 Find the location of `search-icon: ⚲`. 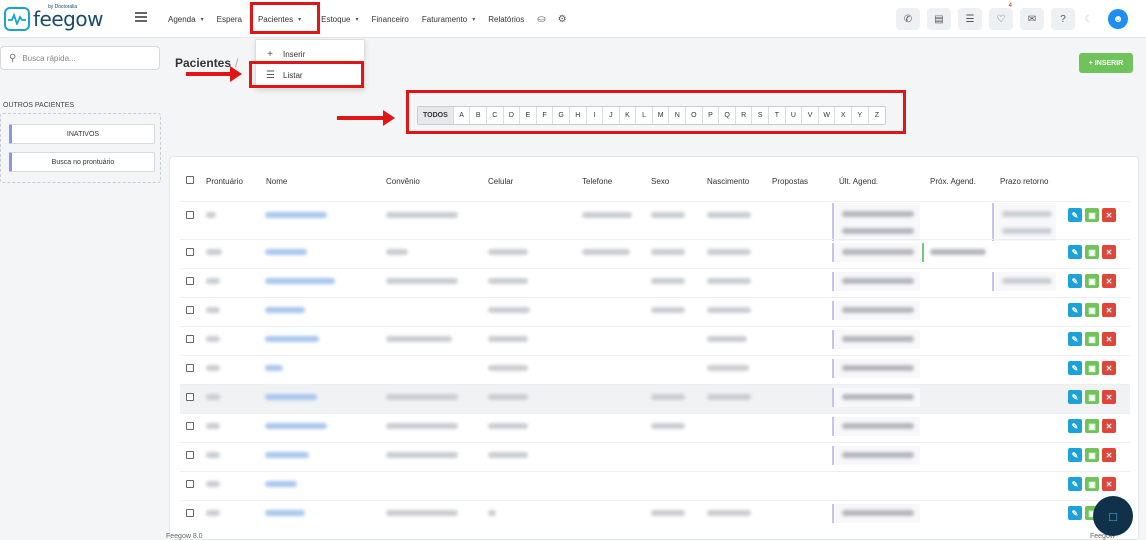

search-icon: ⚲ is located at coordinates (13, 58).